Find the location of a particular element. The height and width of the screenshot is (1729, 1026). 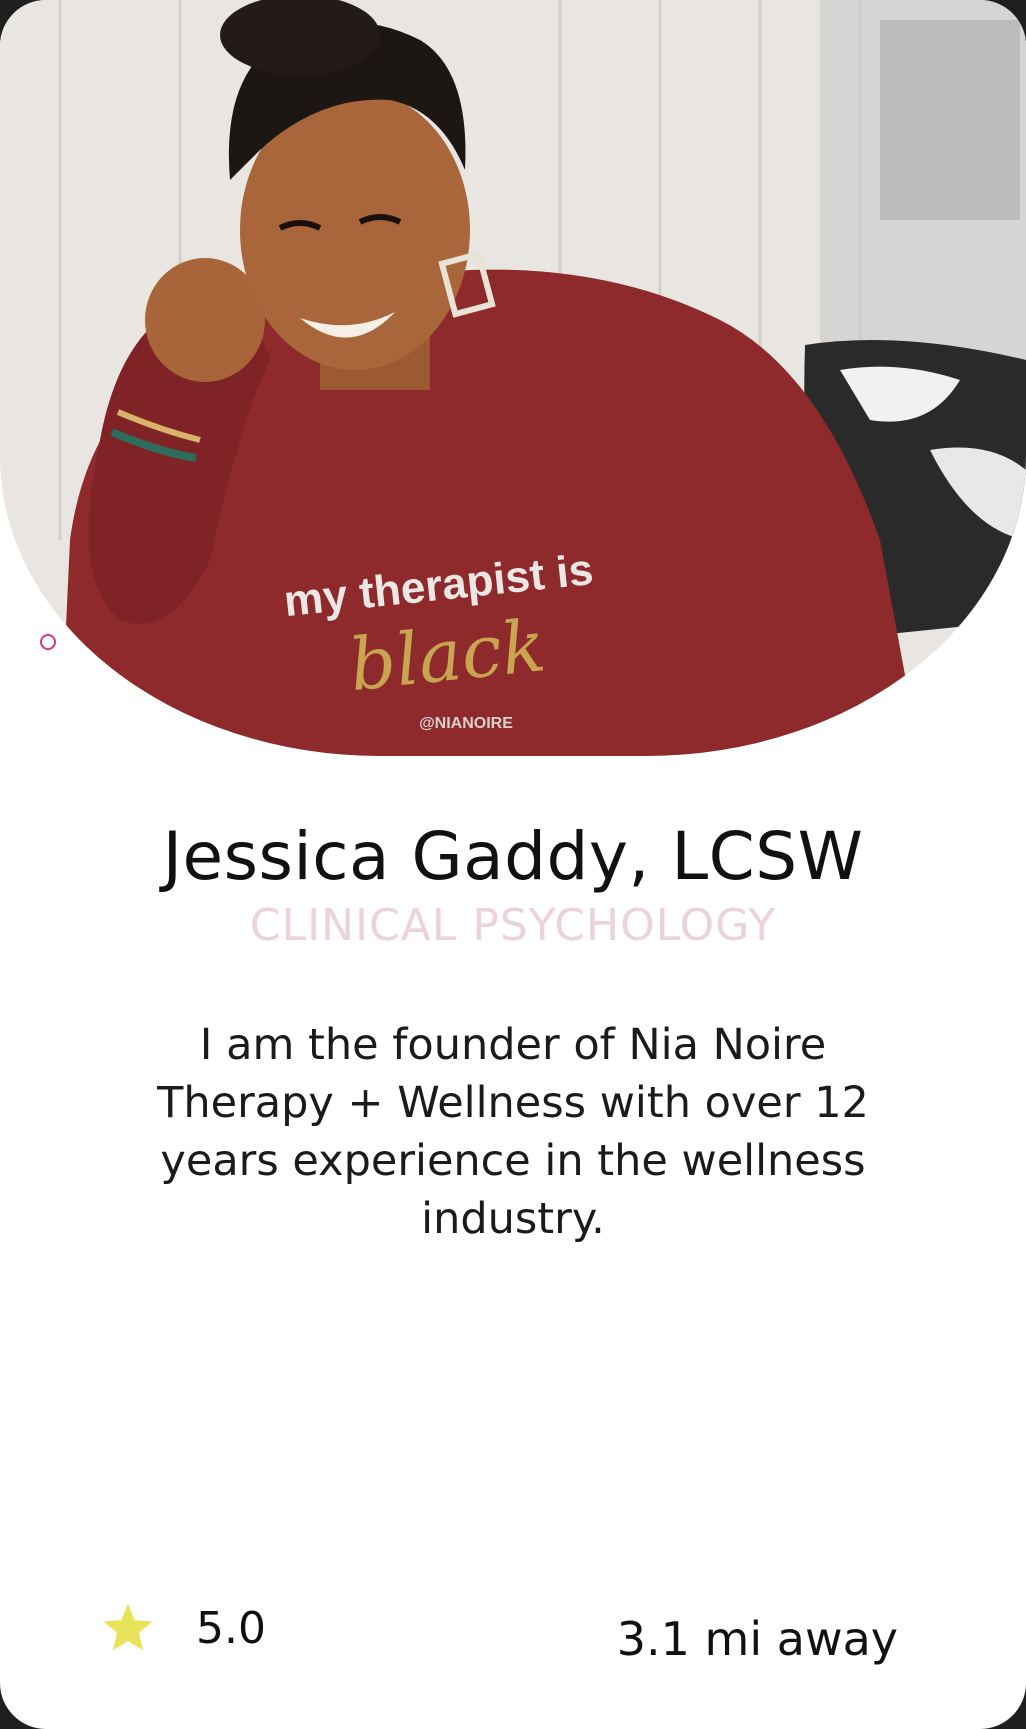

pager-dot is located at coordinates (48, 642).